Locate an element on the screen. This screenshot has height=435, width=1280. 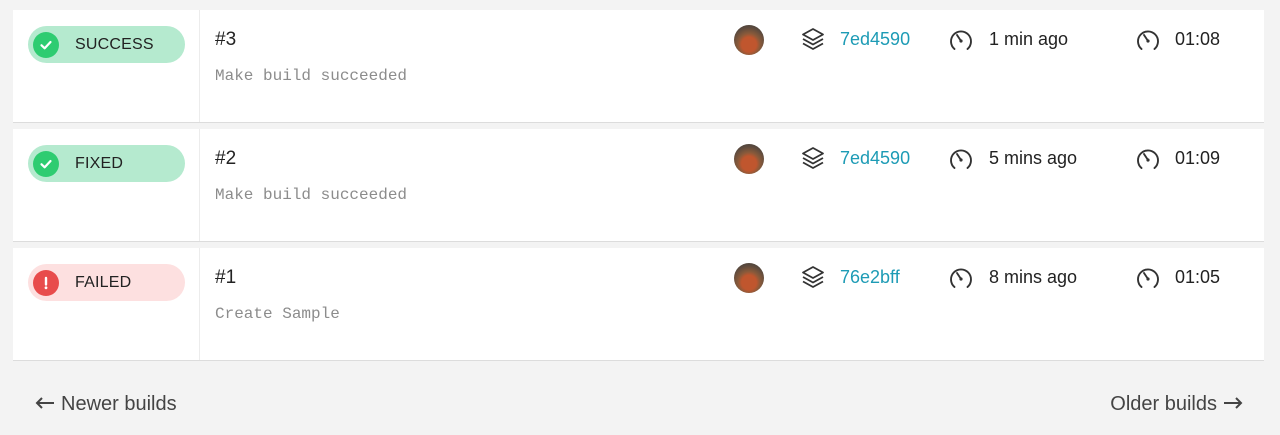
commit-message: Create Sample is located at coordinates (277, 314).